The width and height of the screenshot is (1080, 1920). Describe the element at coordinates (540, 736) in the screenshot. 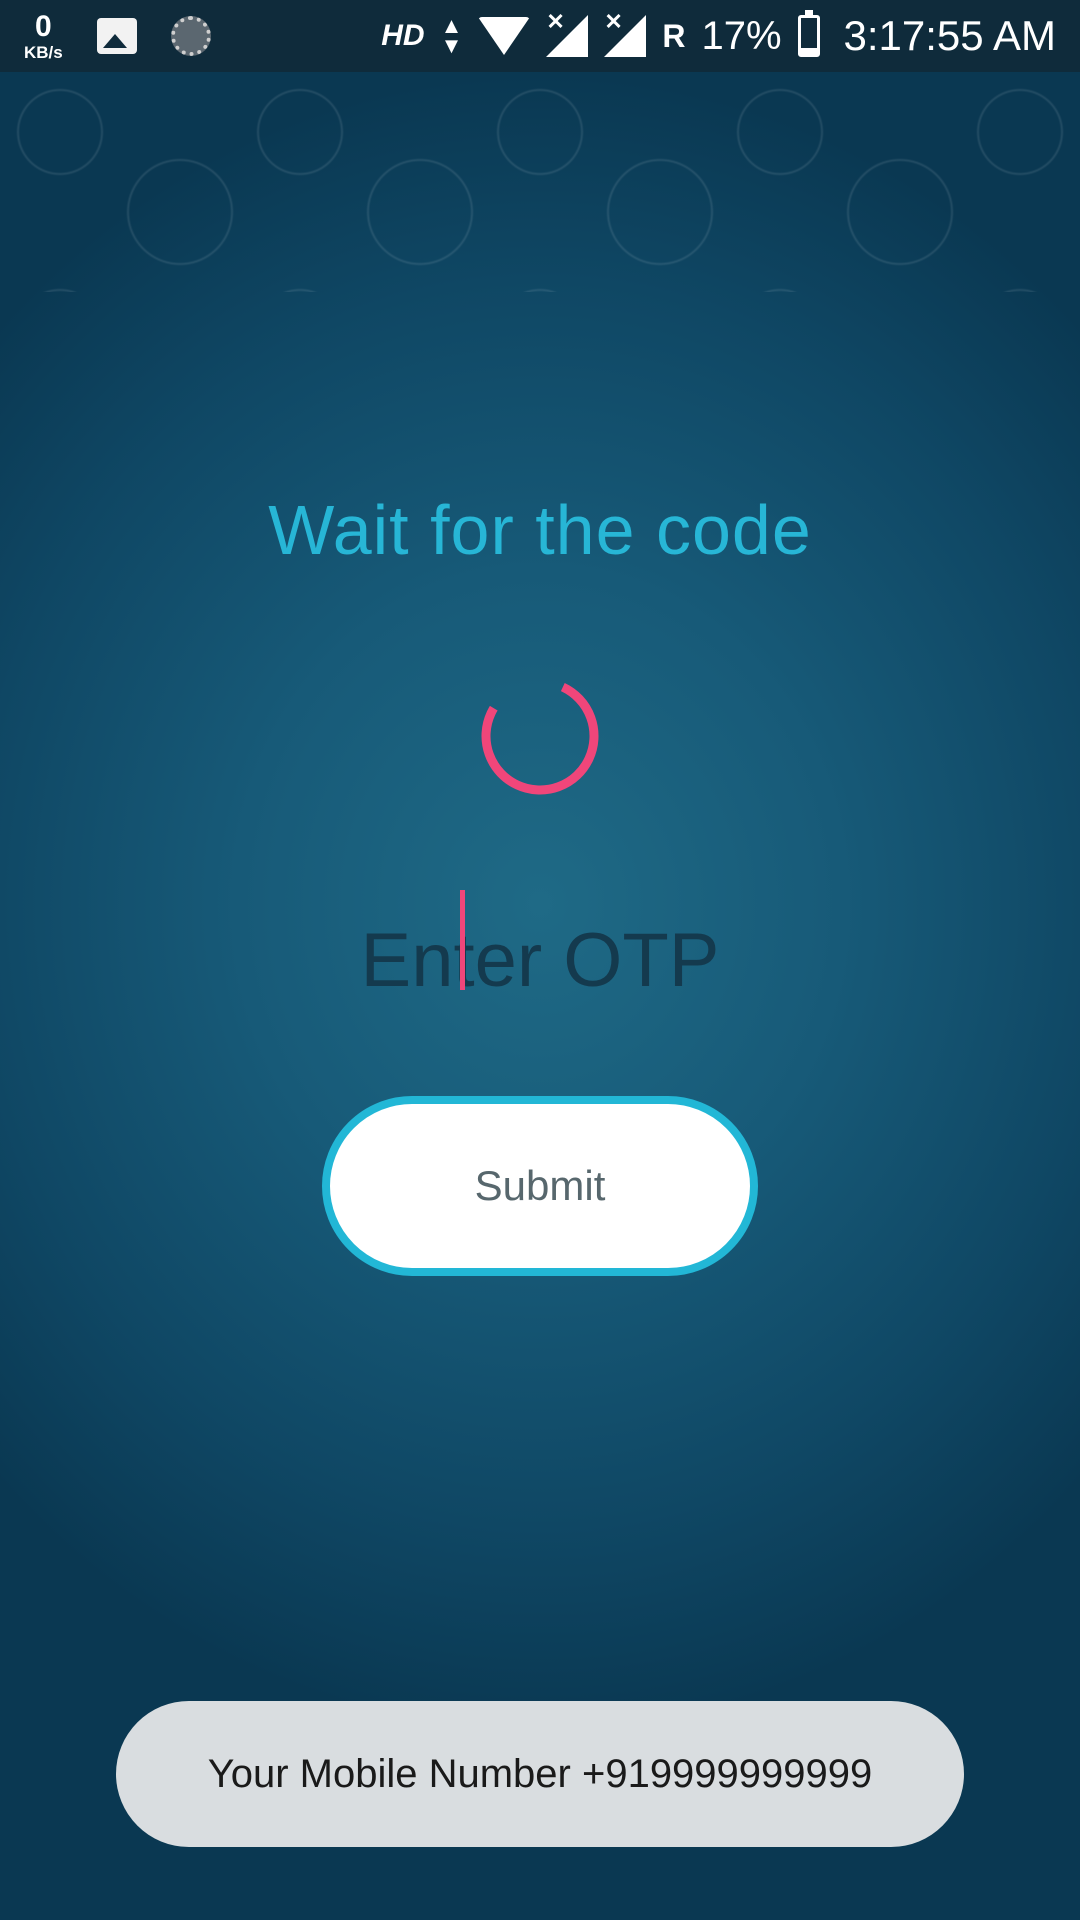

I see `loading-spinner-icon` at that location.